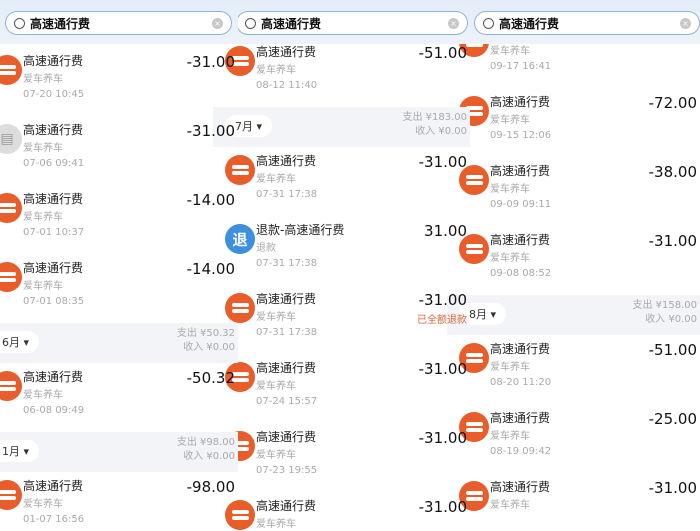  What do you see at coordinates (20, 451) in the screenshot?
I see `month-selector: 1月 ▾` at bounding box center [20, 451].